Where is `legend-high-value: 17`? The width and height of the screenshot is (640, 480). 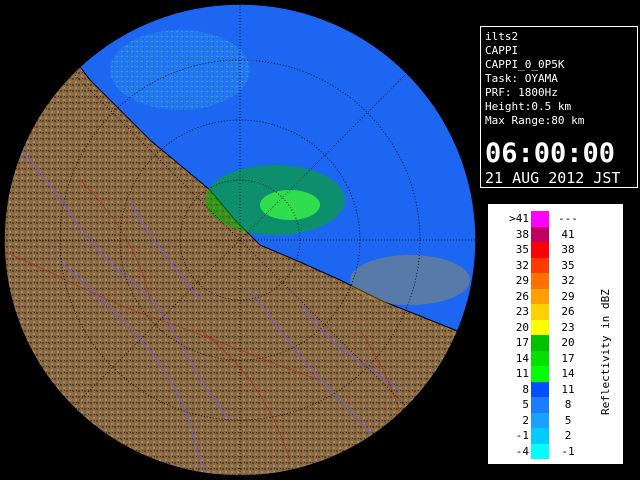
legend-high-value: 17 is located at coordinates (568, 358).